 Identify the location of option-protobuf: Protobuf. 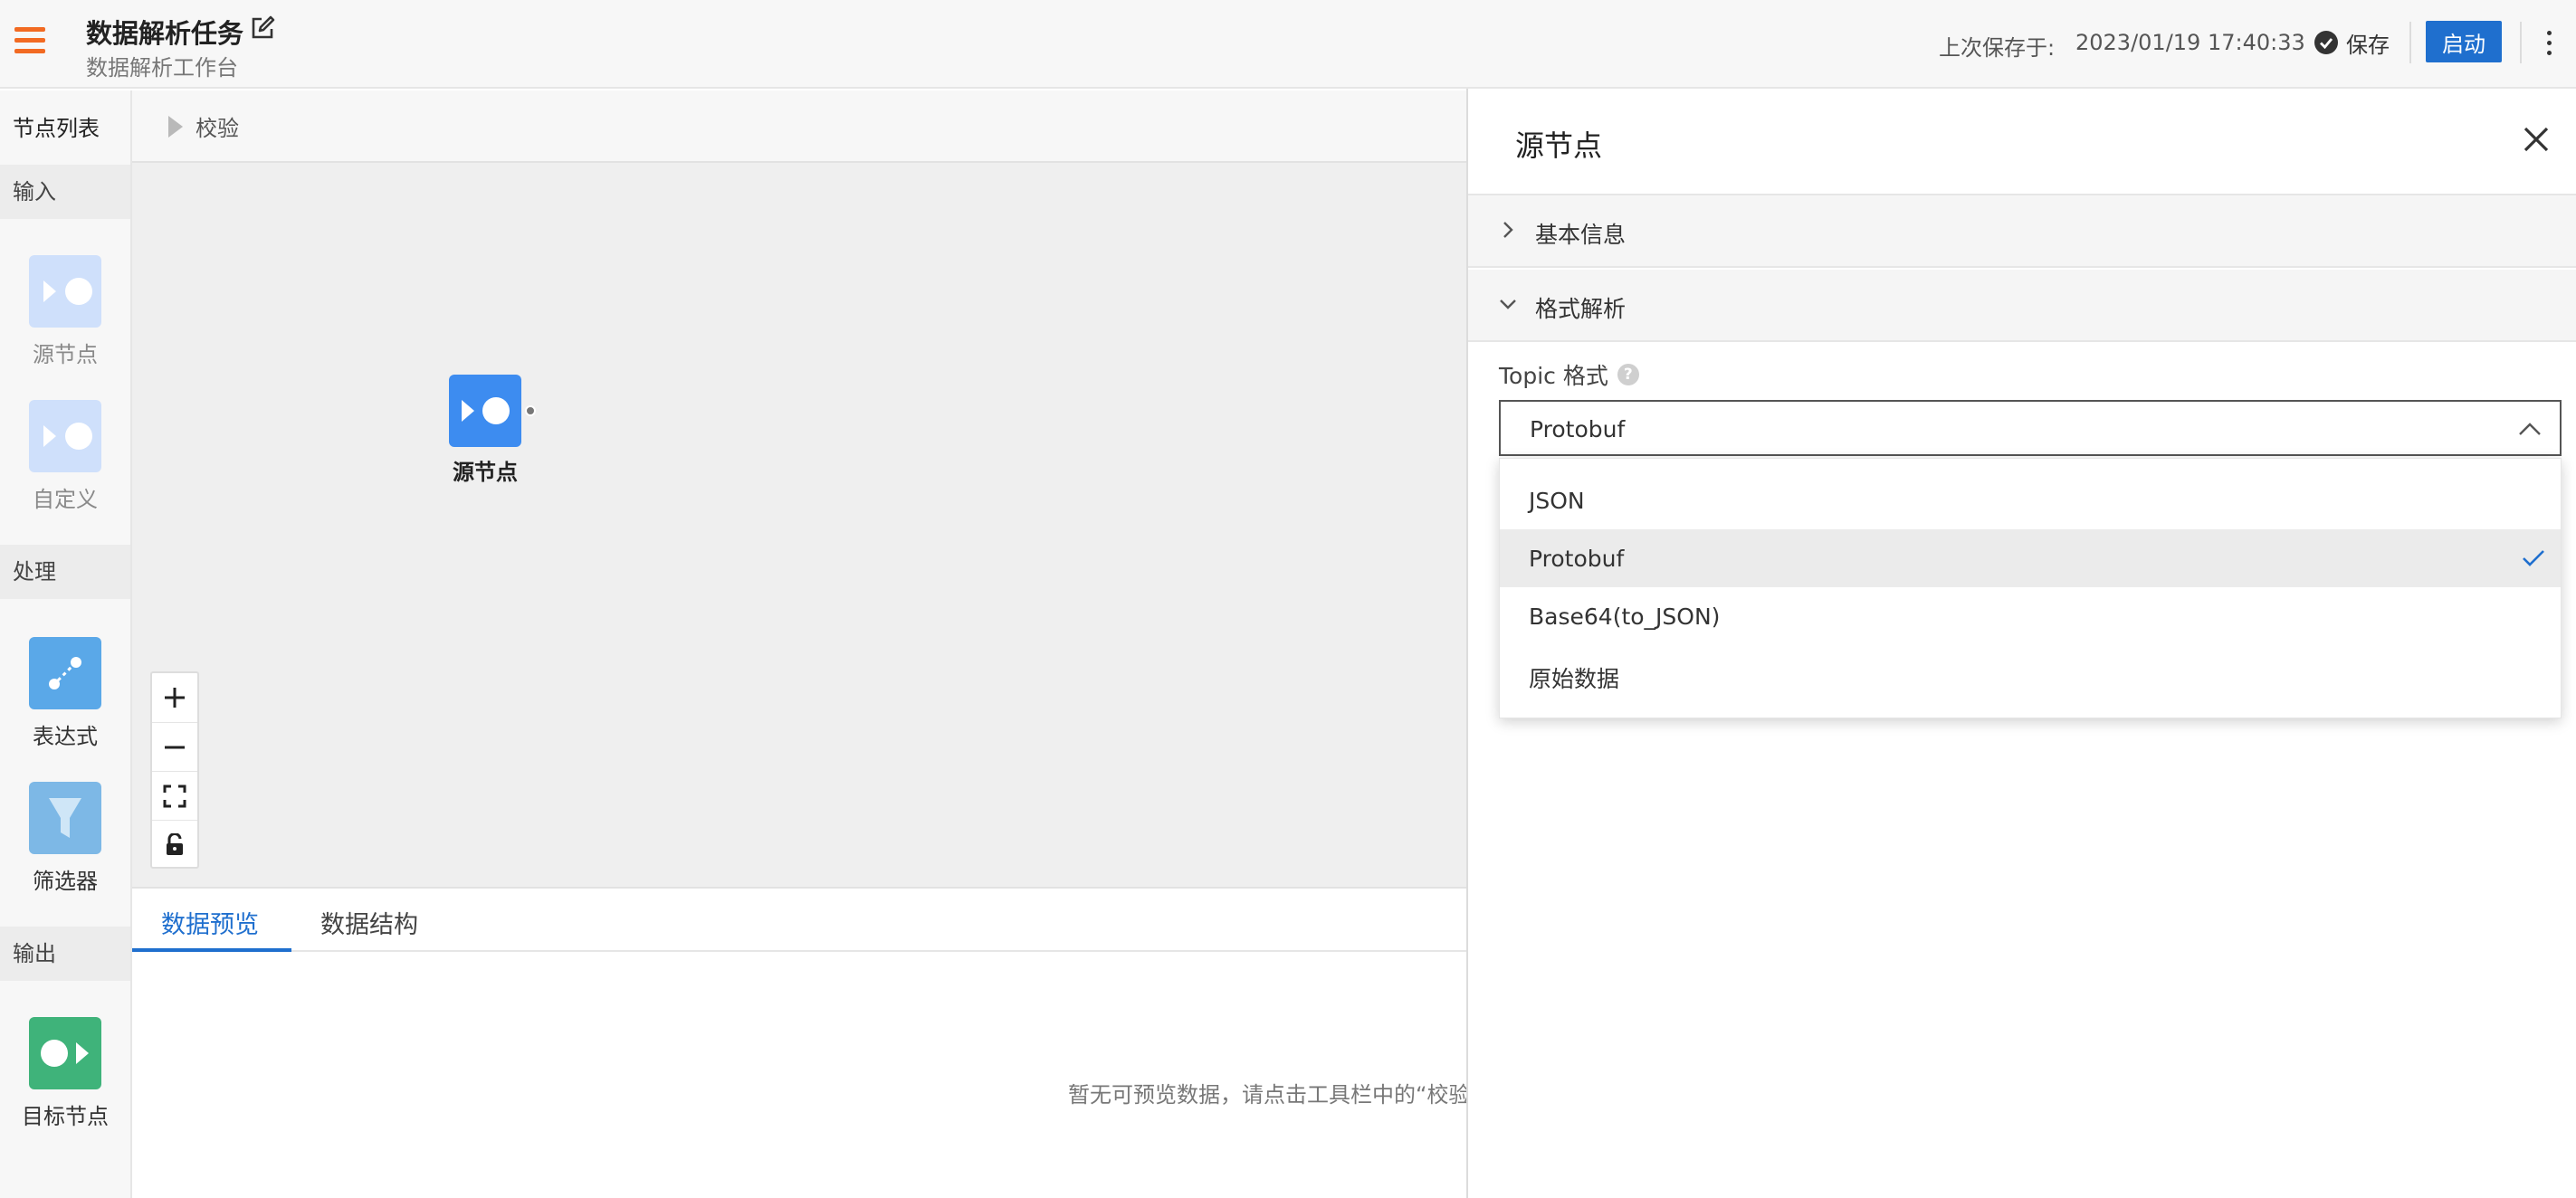
(2030, 558).